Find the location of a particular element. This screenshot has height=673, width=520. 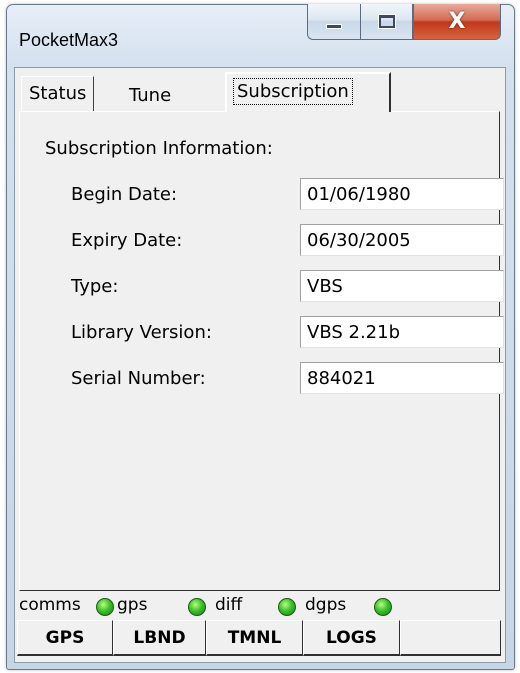

tab-tmnl: TMNL is located at coordinates (254, 638).